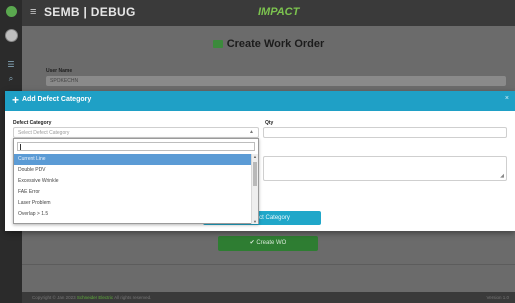 The image size is (515, 303). What do you see at coordinates (269, 123) in the screenshot?
I see `qty-label: Qty` at bounding box center [269, 123].